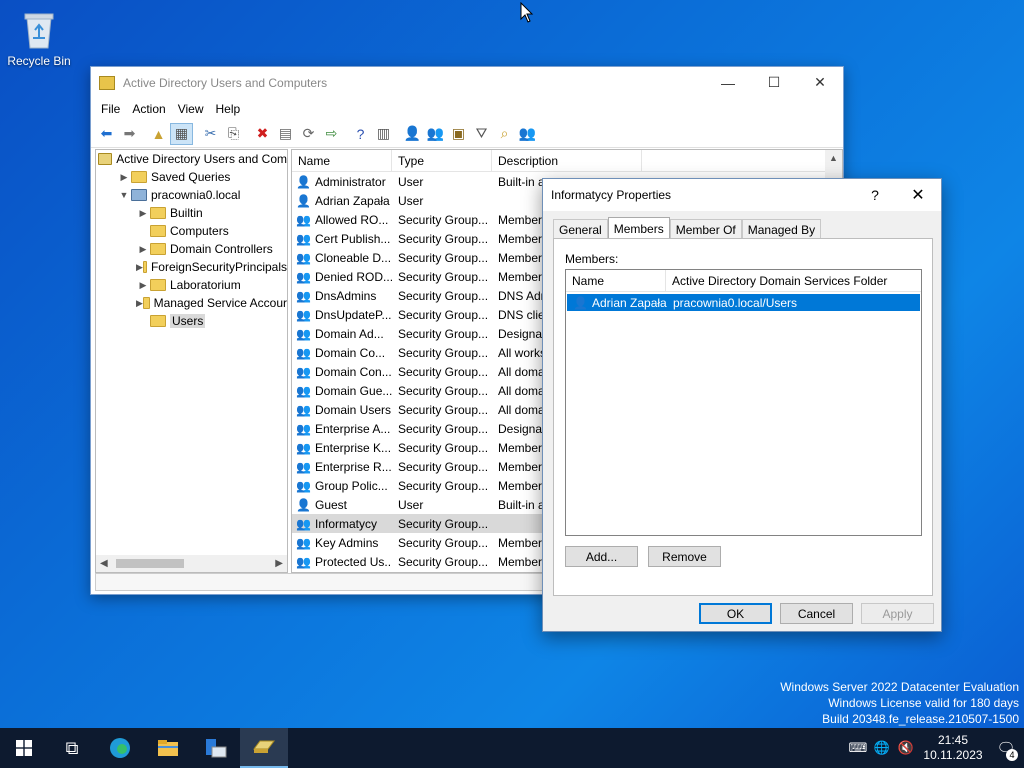 The image size is (1024, 768). Describe the element at coordinates (481, 134) in the screenshot. I see `filter-icon: ⛛` at that location.